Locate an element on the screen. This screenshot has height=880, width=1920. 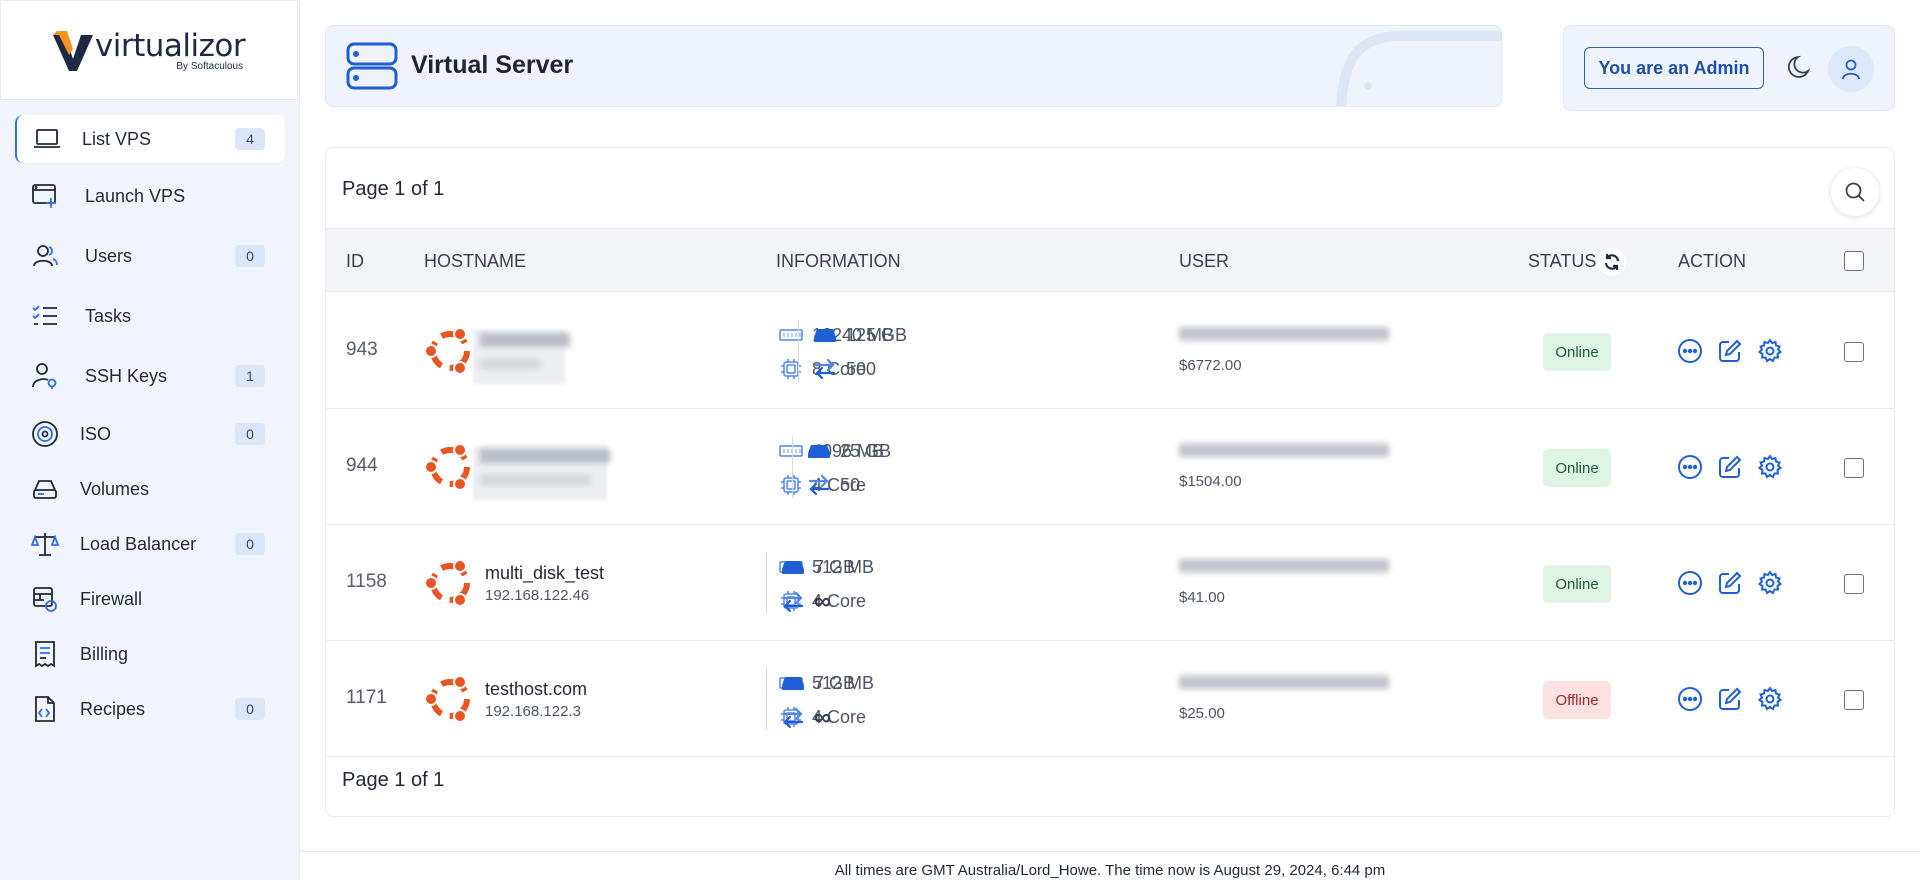
sidebar-item-volumes: Volumes is located at coordinates (150, 489).